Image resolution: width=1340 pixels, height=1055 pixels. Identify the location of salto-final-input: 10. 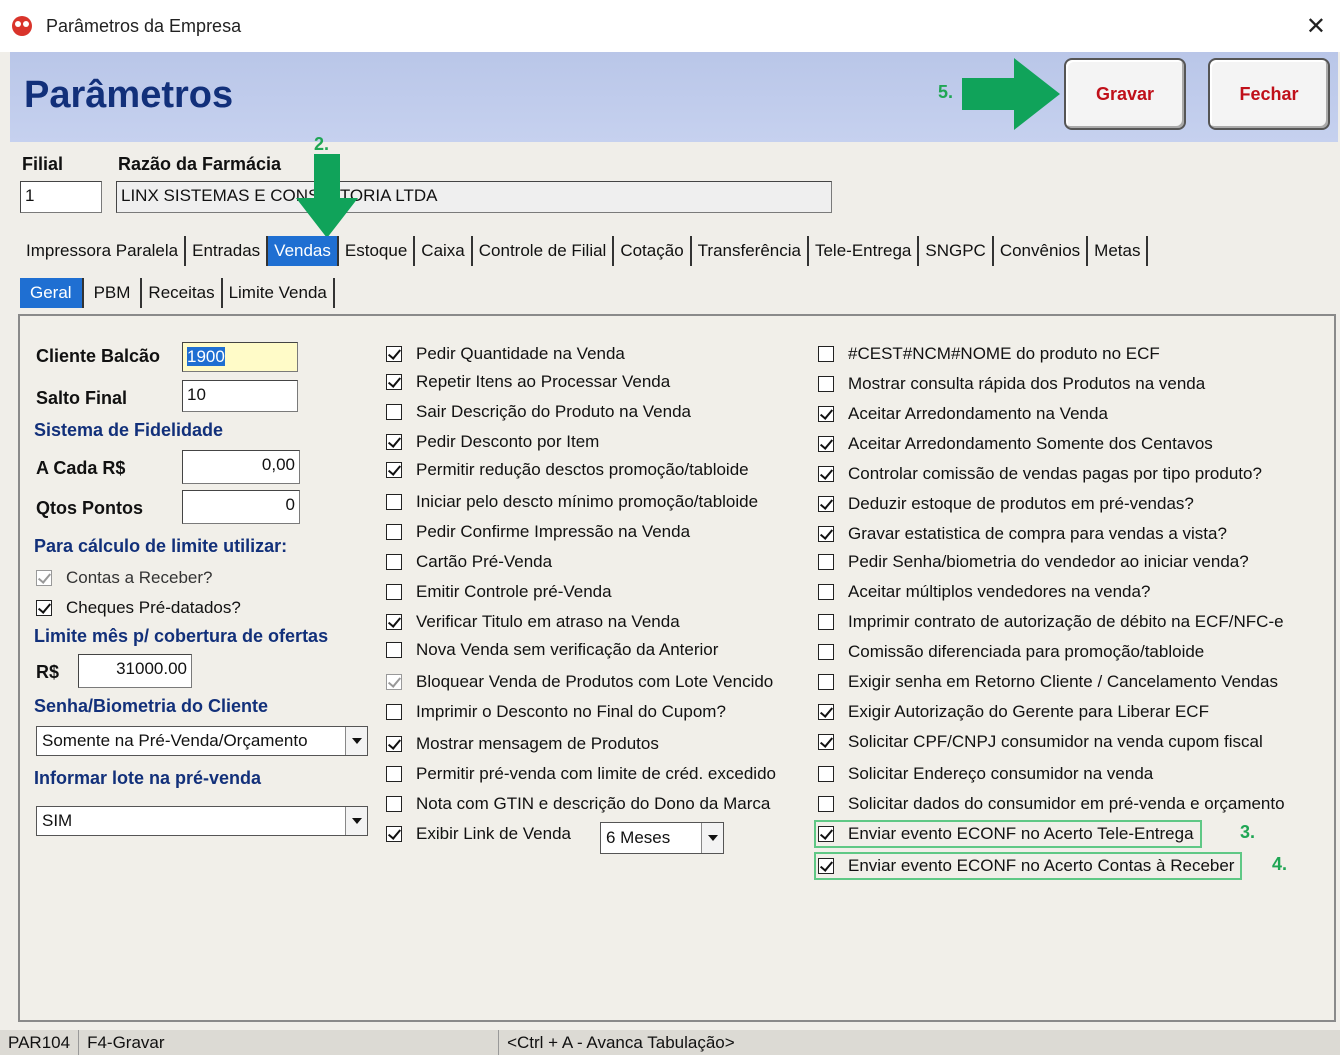
(240, 396).